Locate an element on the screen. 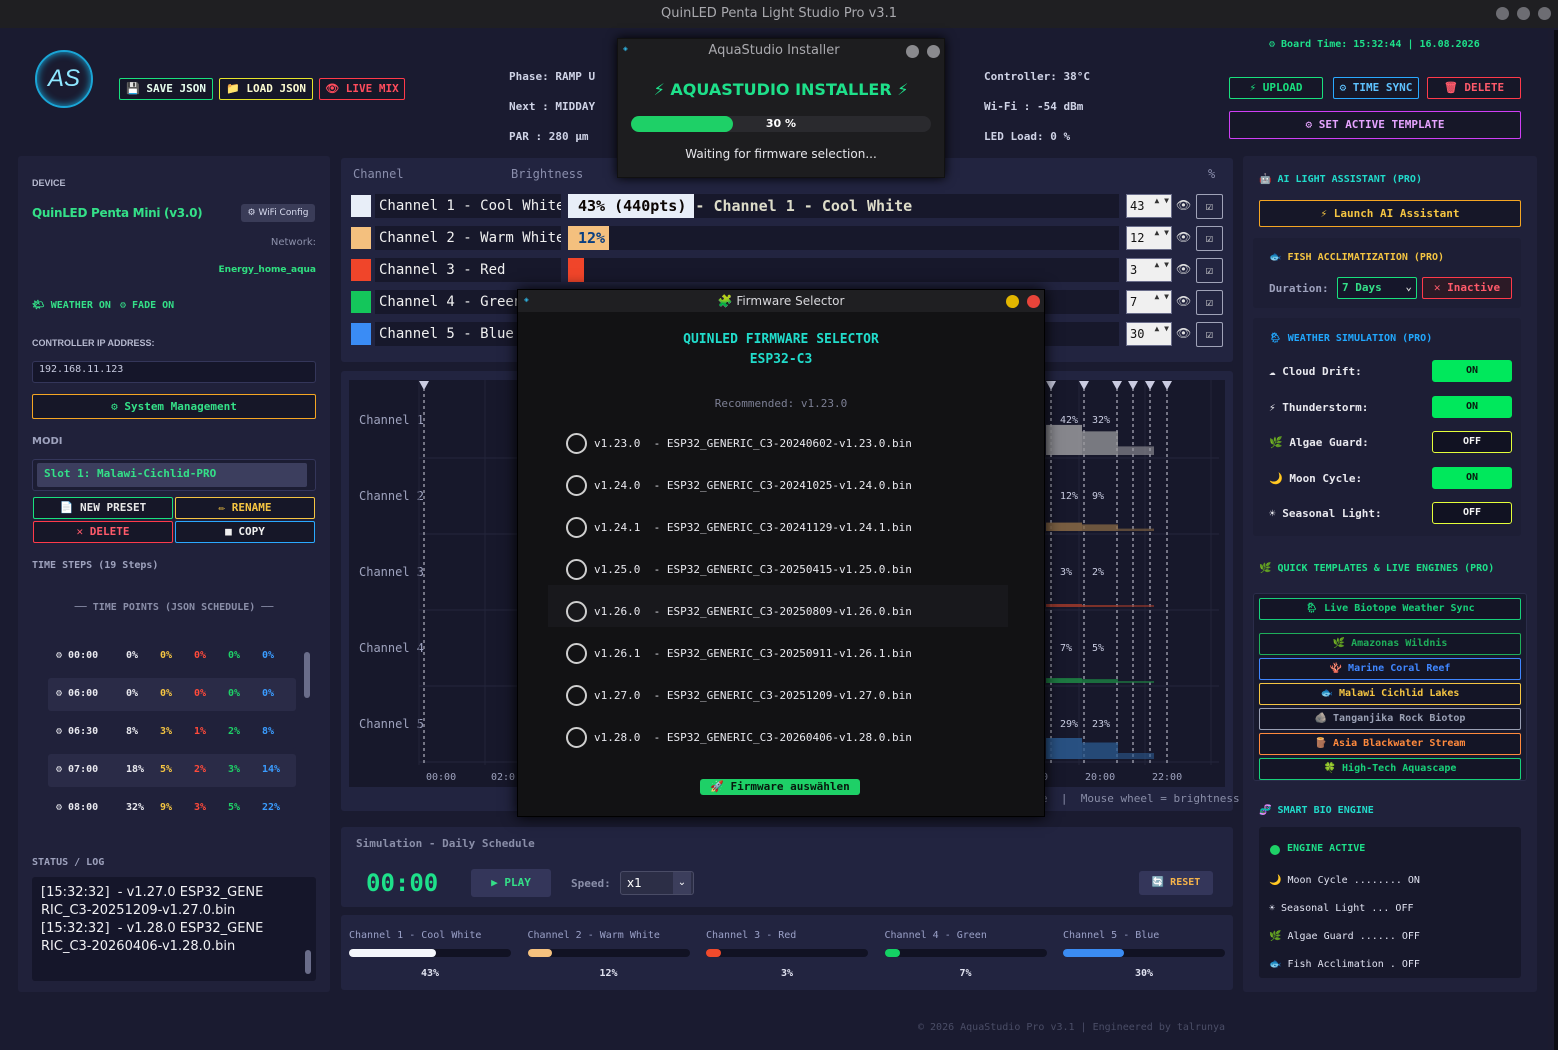 This screenshot has height=1050, width=1558. channel-level-fill is located at coordinates (539, 953).